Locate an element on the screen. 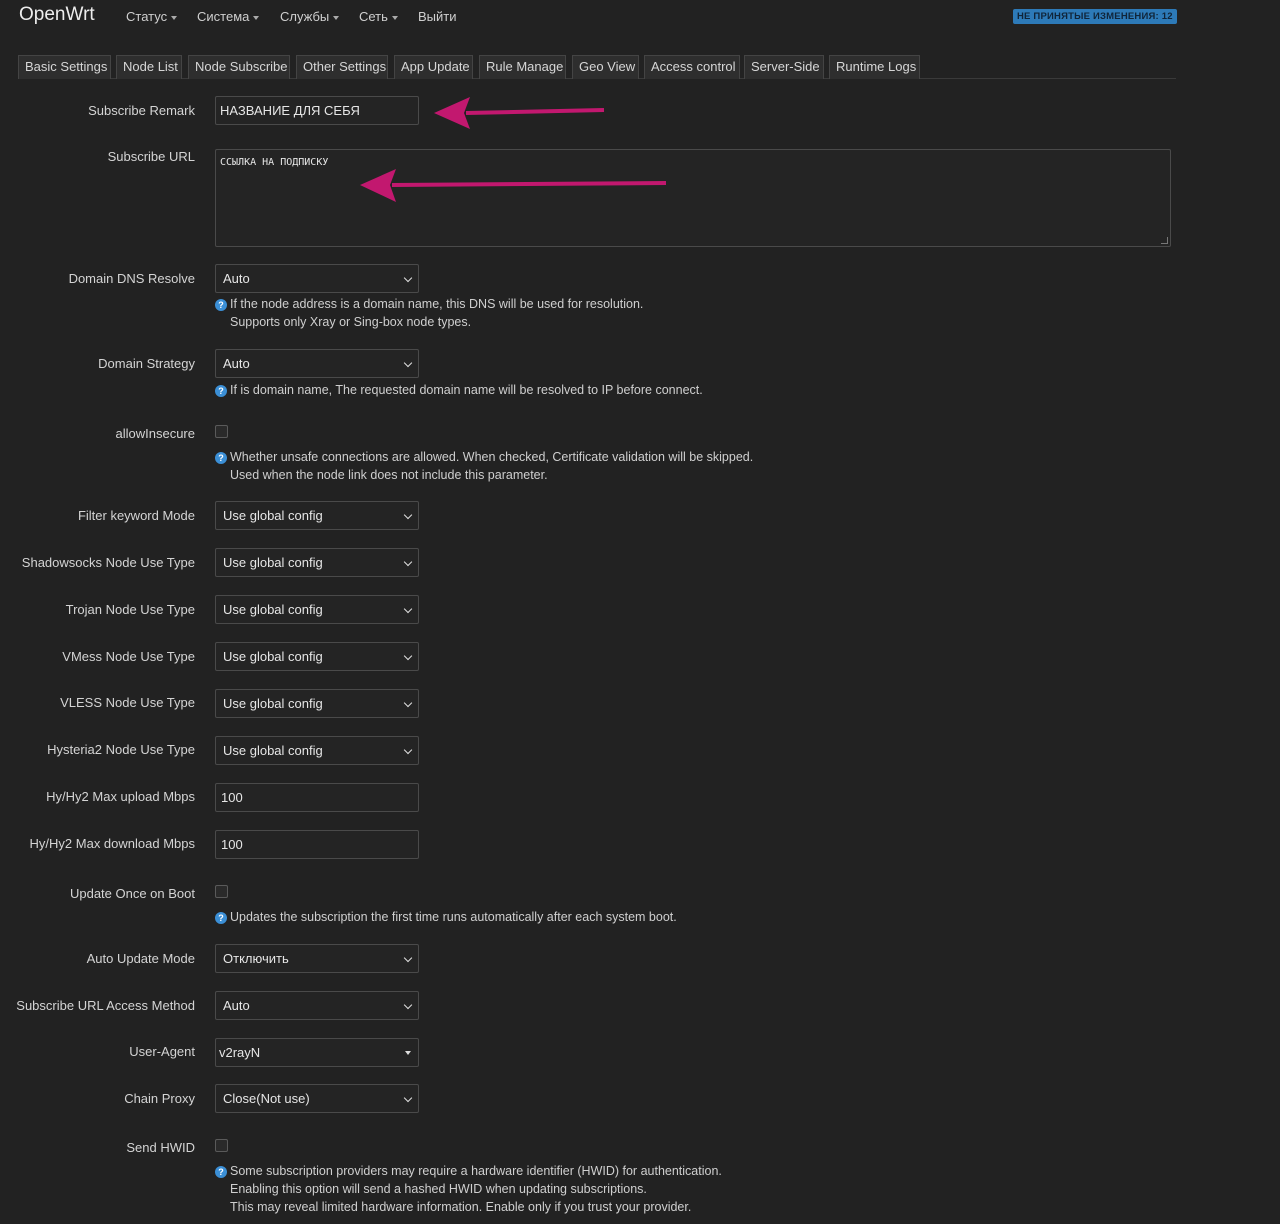 Image resolution: width=1280 pixels, height=1224 pixels. vless-type-select: Use global config is located at coordinates (317, 703).